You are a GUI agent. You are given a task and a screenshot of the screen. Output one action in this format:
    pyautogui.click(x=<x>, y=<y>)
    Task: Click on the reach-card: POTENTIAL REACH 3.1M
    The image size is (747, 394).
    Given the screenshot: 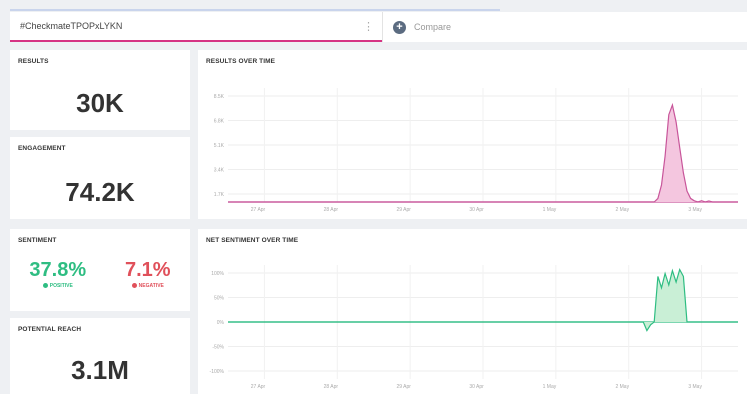 What is the action you would take?
    pyautogui.click(x=100, y=356)
    